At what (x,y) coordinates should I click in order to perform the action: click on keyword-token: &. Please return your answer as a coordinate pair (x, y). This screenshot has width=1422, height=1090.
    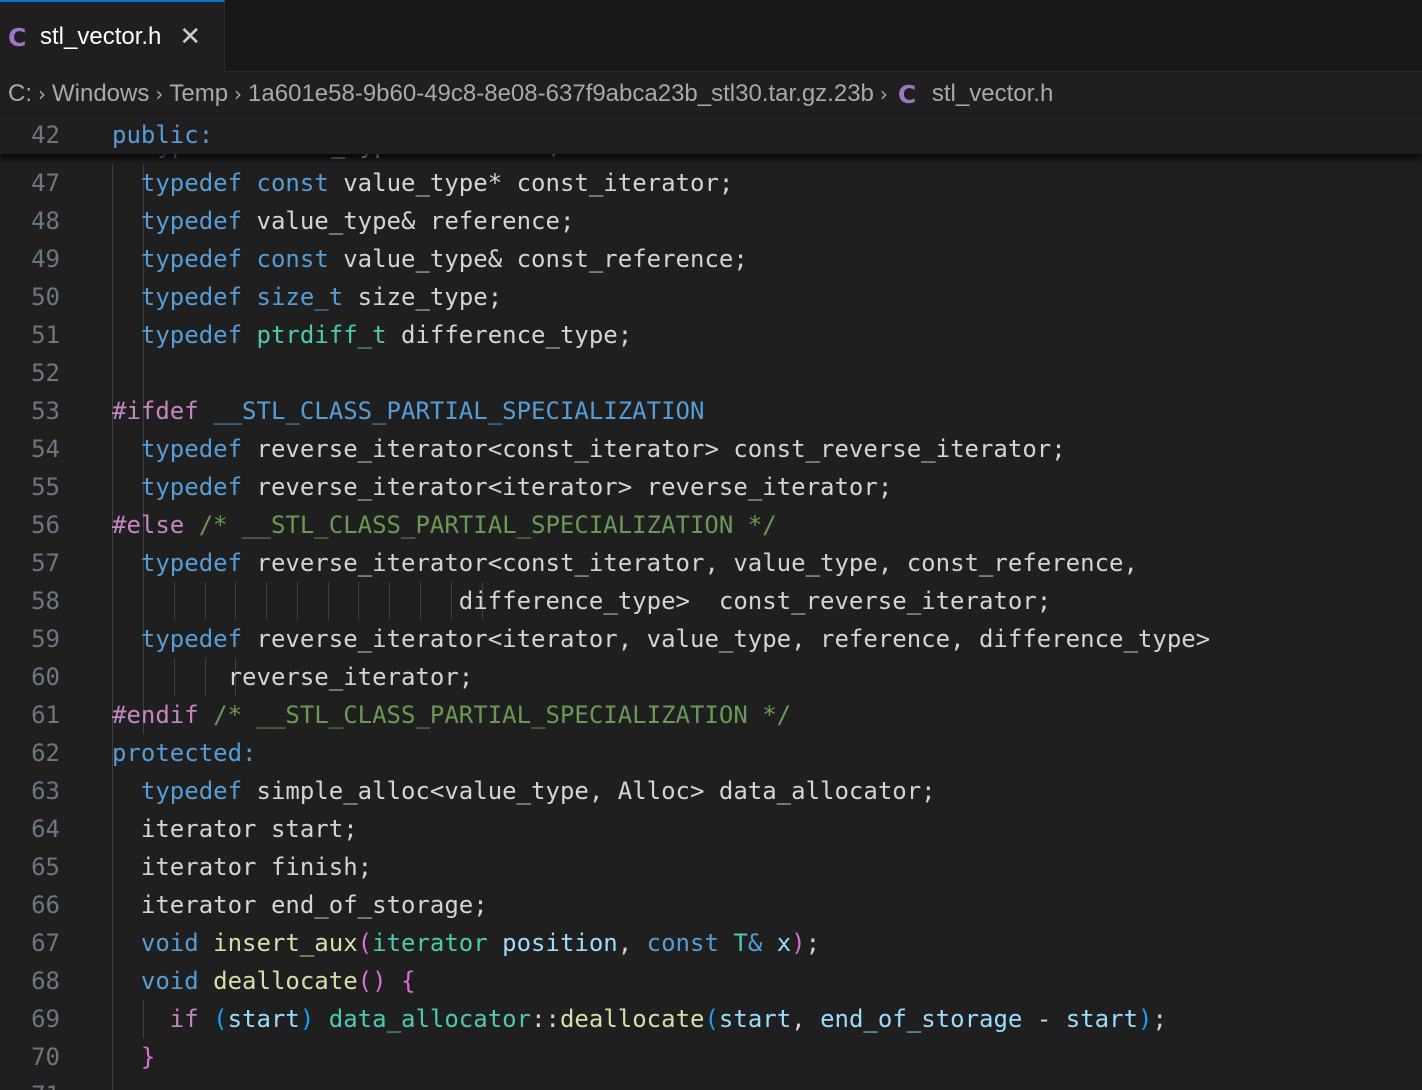
    Looking at the image, I should click on (755, 943).